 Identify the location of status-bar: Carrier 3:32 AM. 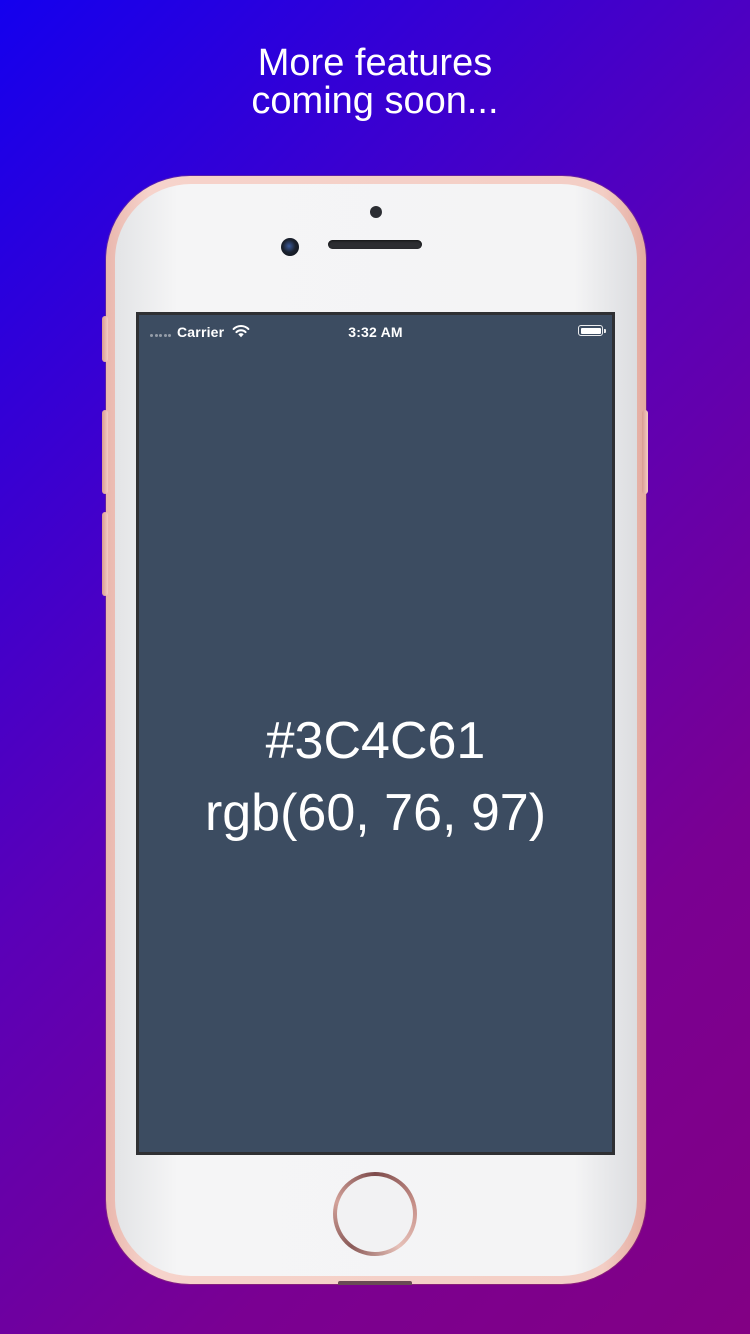
(375, 330).